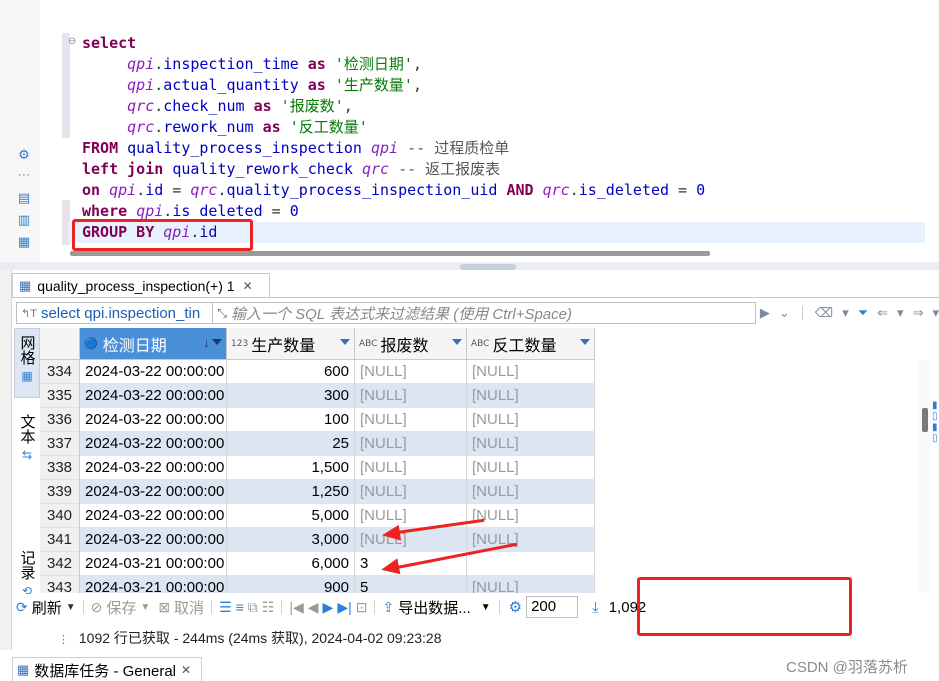 The width and height of the screenshot is (939, 682). What do you see at coordinates (60, 540) in the screenshot?
I see `row-number: 341` at bounding box center [60, 540].